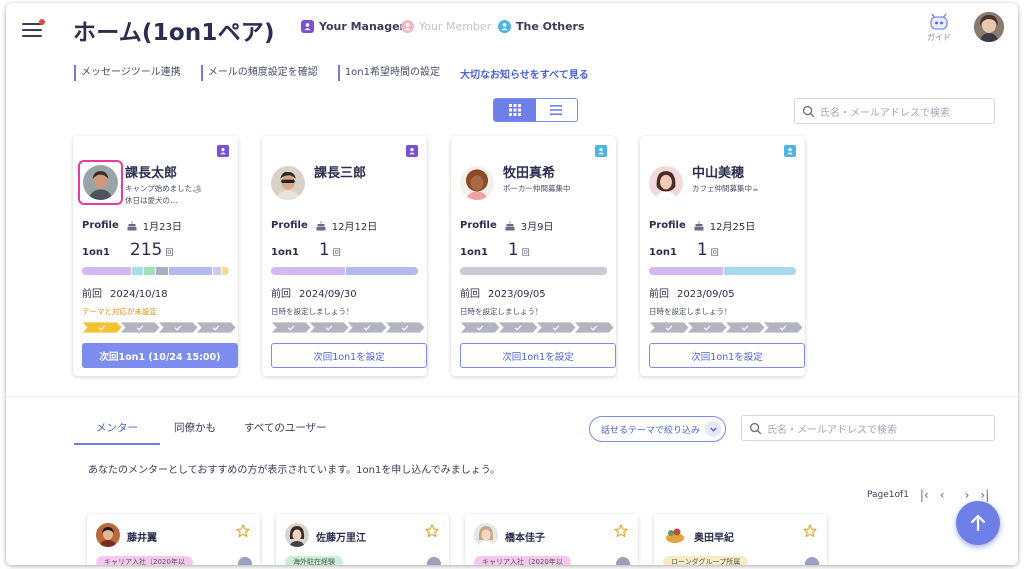 The width and height of the screenshot is (1024, 569). Describe the element at coordinates (541, 26) in the screenshot. I see `legend-the-others: The Others` at that location.